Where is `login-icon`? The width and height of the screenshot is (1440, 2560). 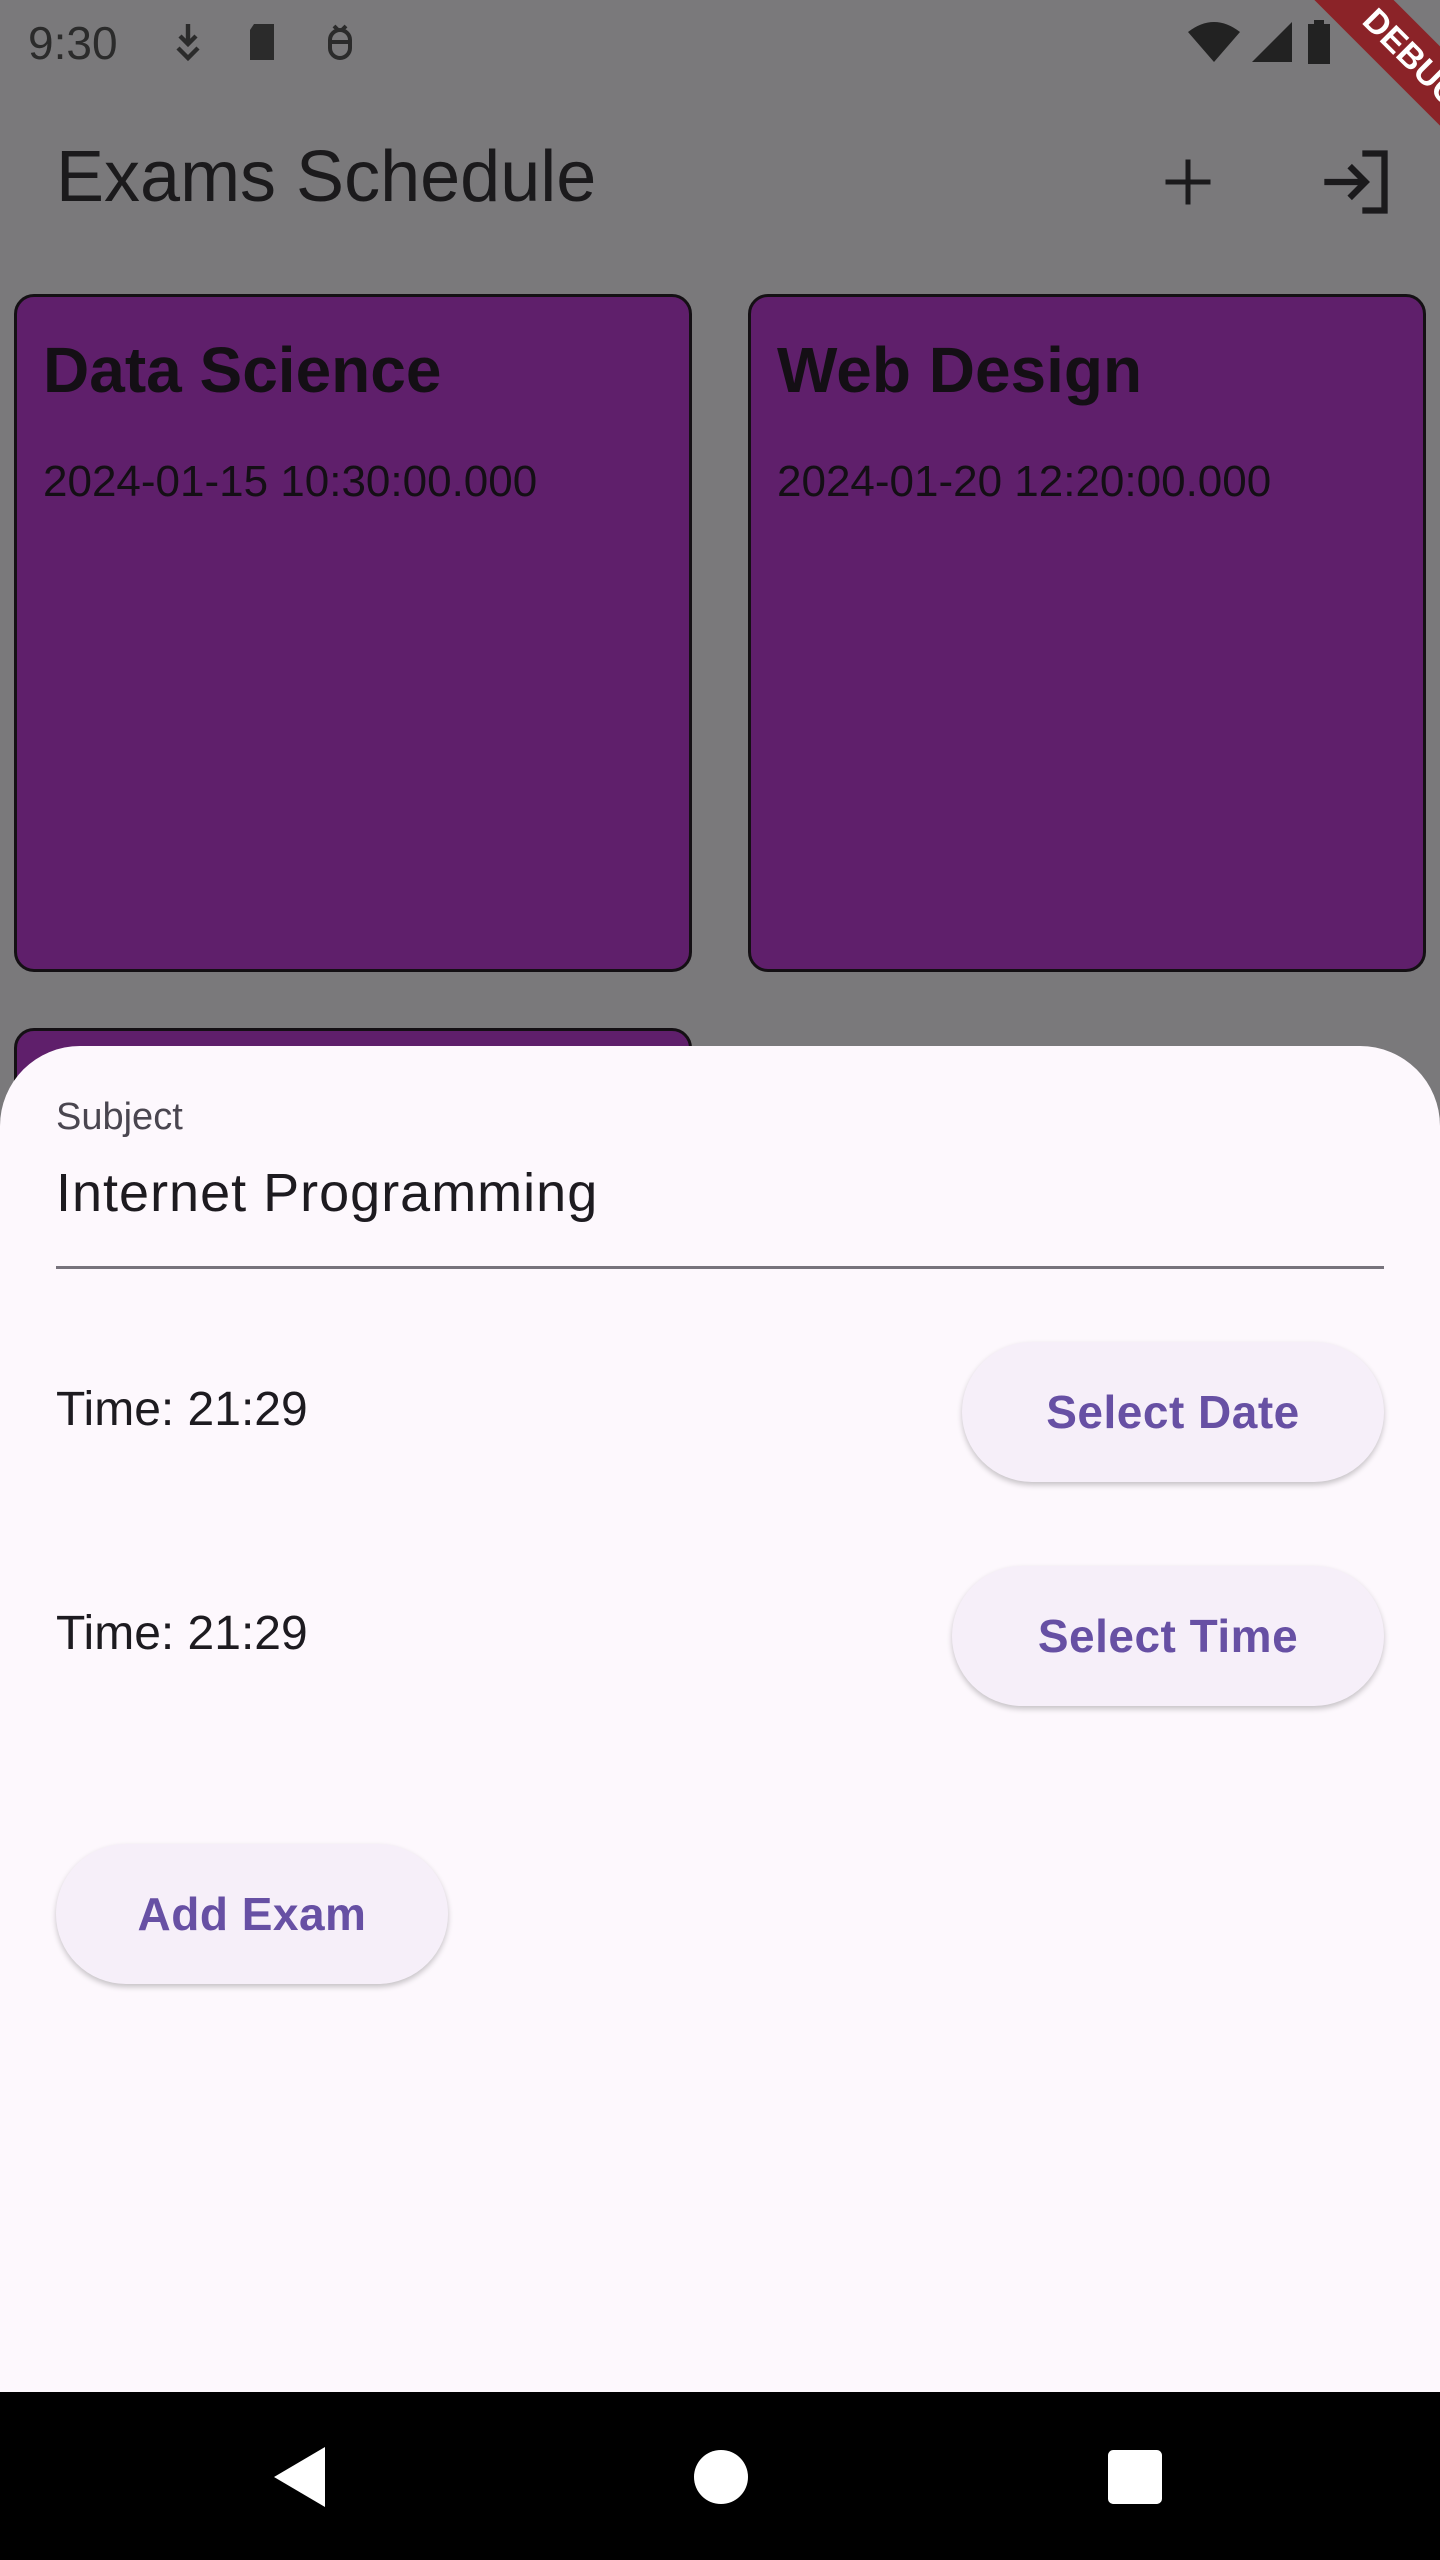 login-icon is located at coordinates (1356, 182).